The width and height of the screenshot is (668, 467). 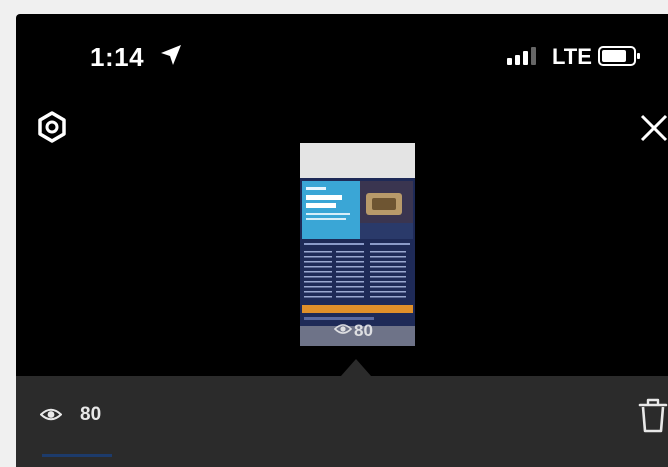 What do you see at coordinates (572, 56) in the screenshot?
I see `network-type: LTE` at bounding box center [572, 56].